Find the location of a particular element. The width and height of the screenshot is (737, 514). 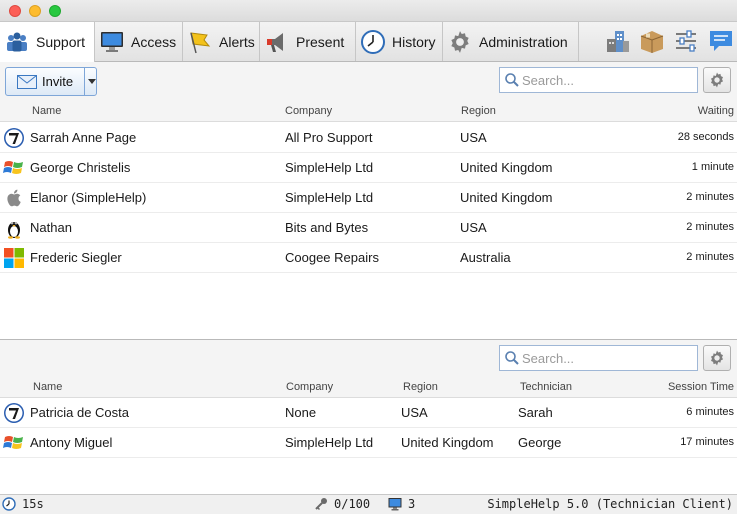

sessions-settings-button is located at coordinates (717, 358).